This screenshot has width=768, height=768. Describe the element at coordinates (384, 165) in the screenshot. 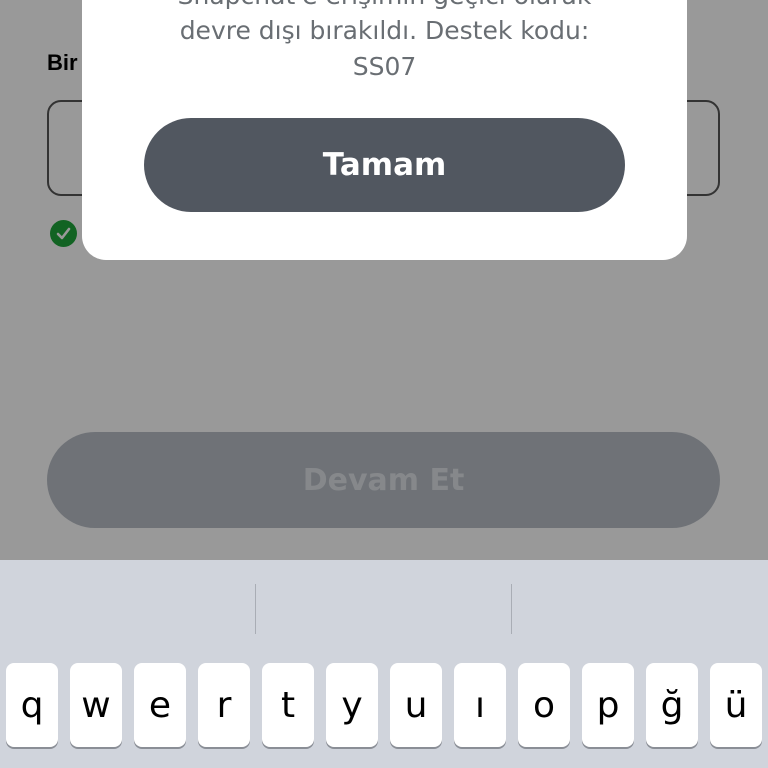

I see `ok-button: Tamam` at that location.